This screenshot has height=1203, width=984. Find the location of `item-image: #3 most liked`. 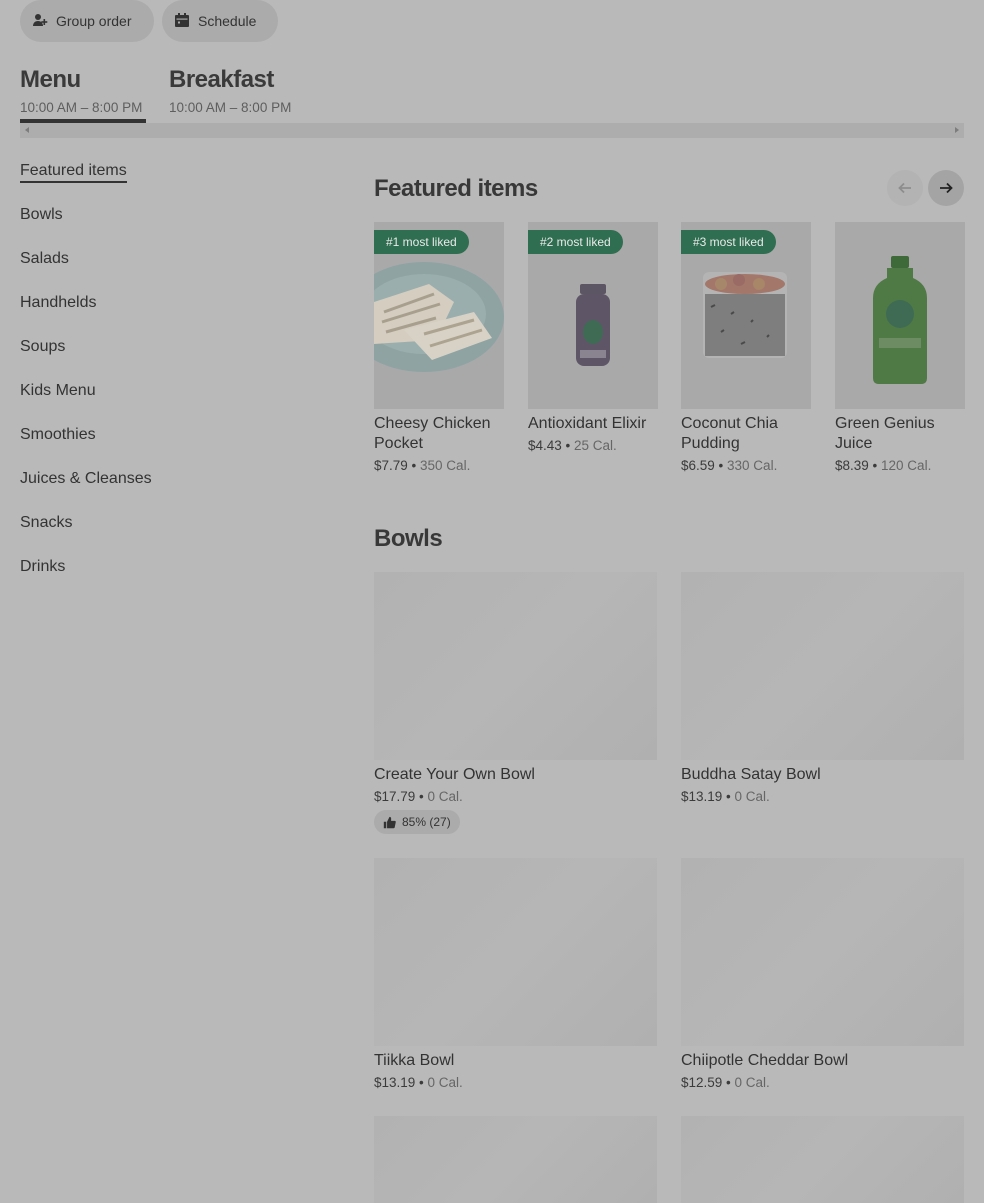

item-image: #3 most liked is located at coordinates (746, 315).